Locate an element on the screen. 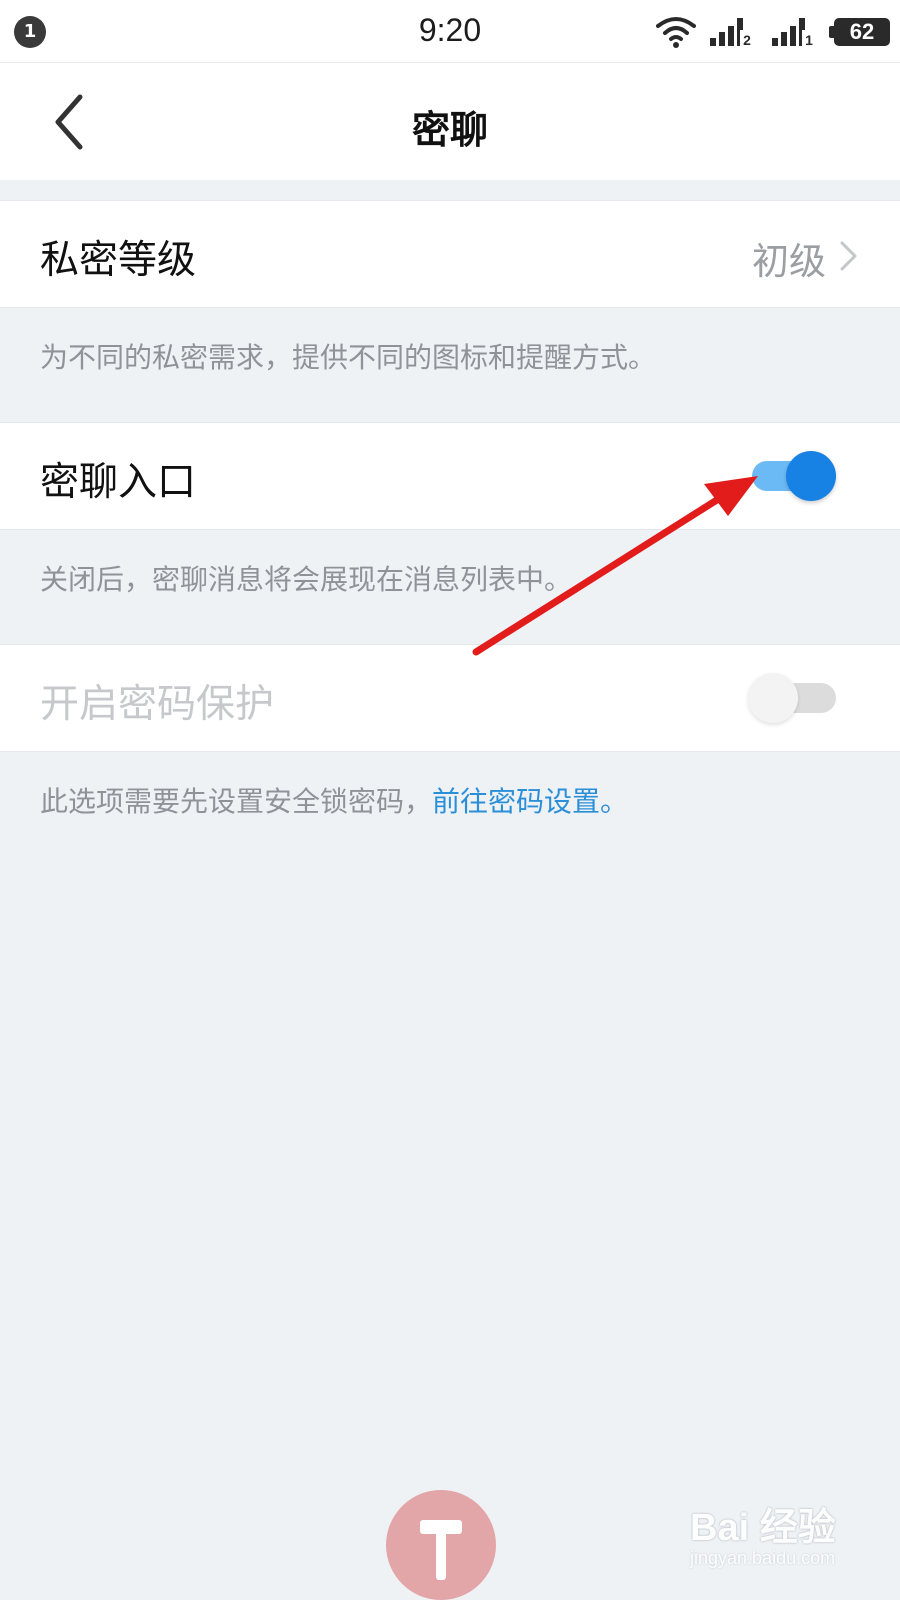 Image resolution: width=900 pixels, height=1600 pixels. baidu-jingyan-watermark: Bai 经验 jingyan.baidu.com is located at coordinates (775, 1536).